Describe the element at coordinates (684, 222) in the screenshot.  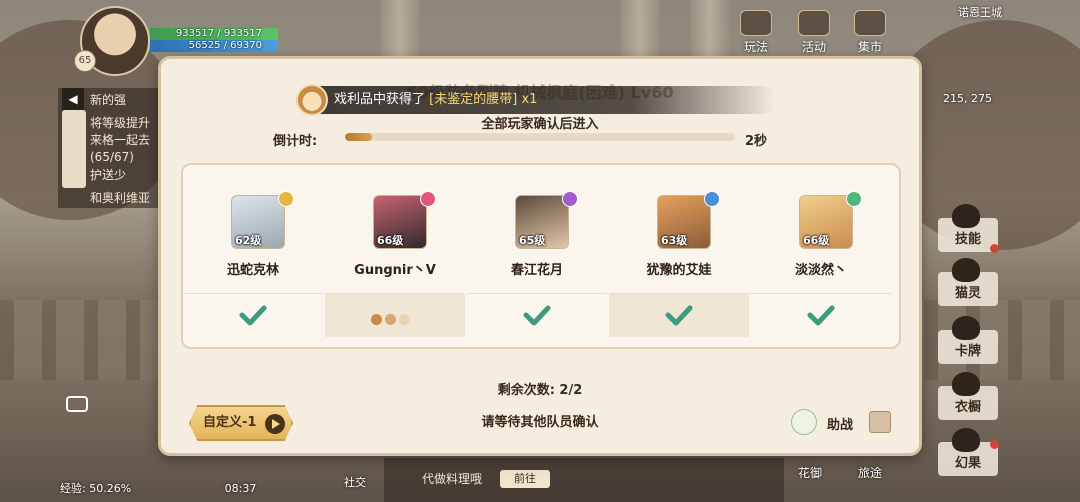
I see `member-portrait: 63级` at that location.